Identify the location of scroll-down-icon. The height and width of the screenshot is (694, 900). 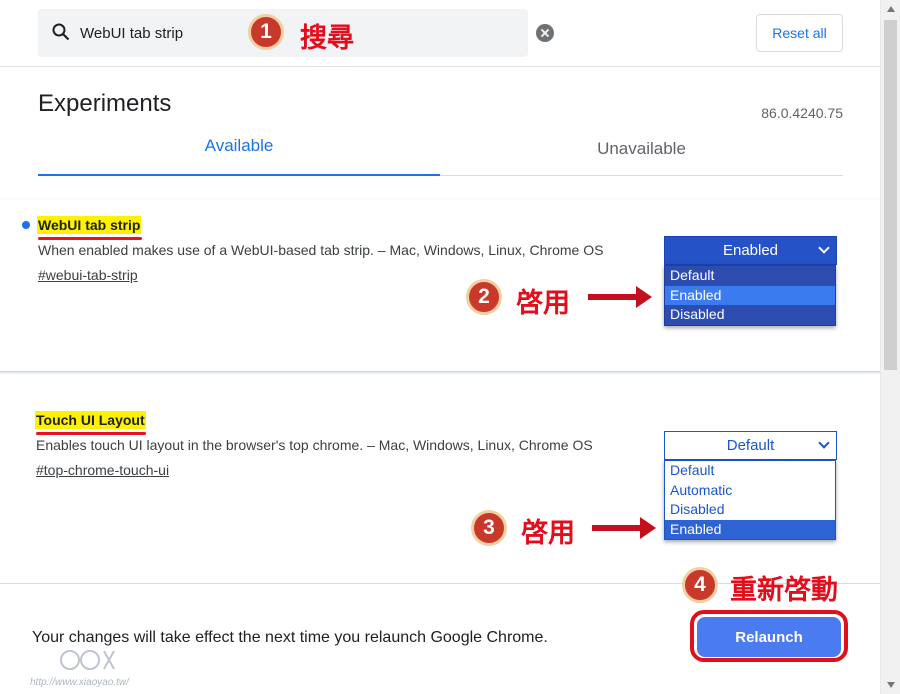
(891, 685).